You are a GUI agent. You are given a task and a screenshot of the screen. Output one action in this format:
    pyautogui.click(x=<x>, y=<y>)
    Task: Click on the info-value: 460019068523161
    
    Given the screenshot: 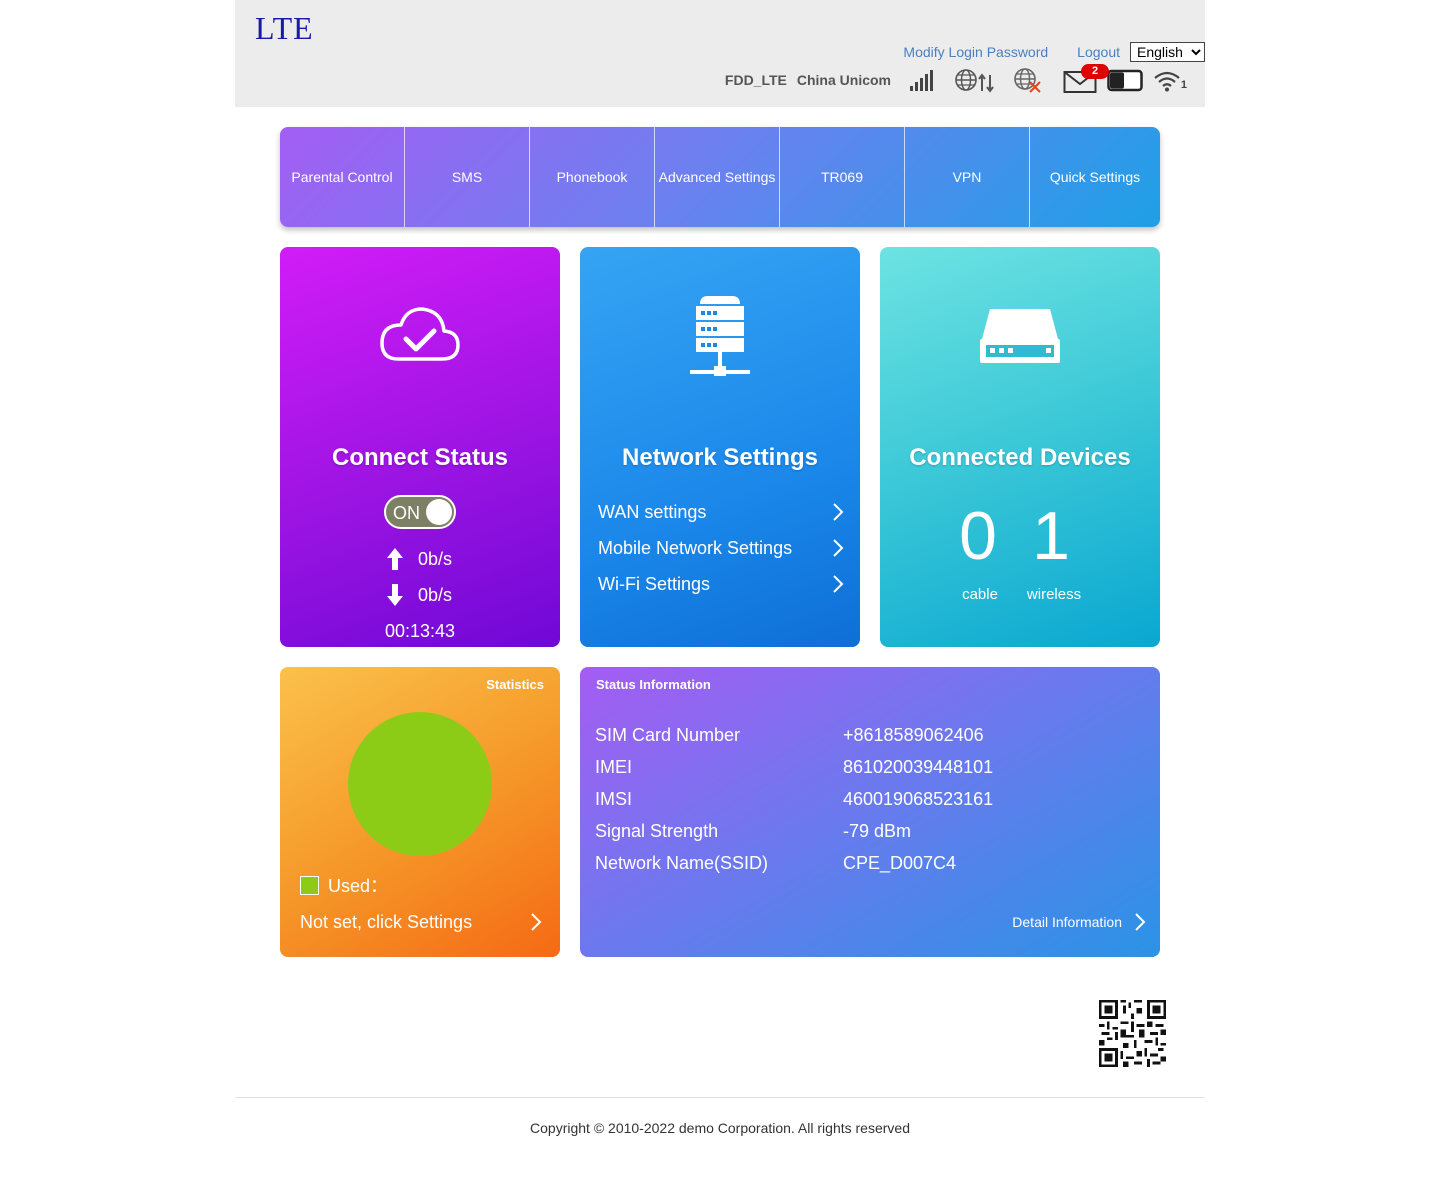 What is the action you would take?
    pyautogui.click(x=918, y=798)
    